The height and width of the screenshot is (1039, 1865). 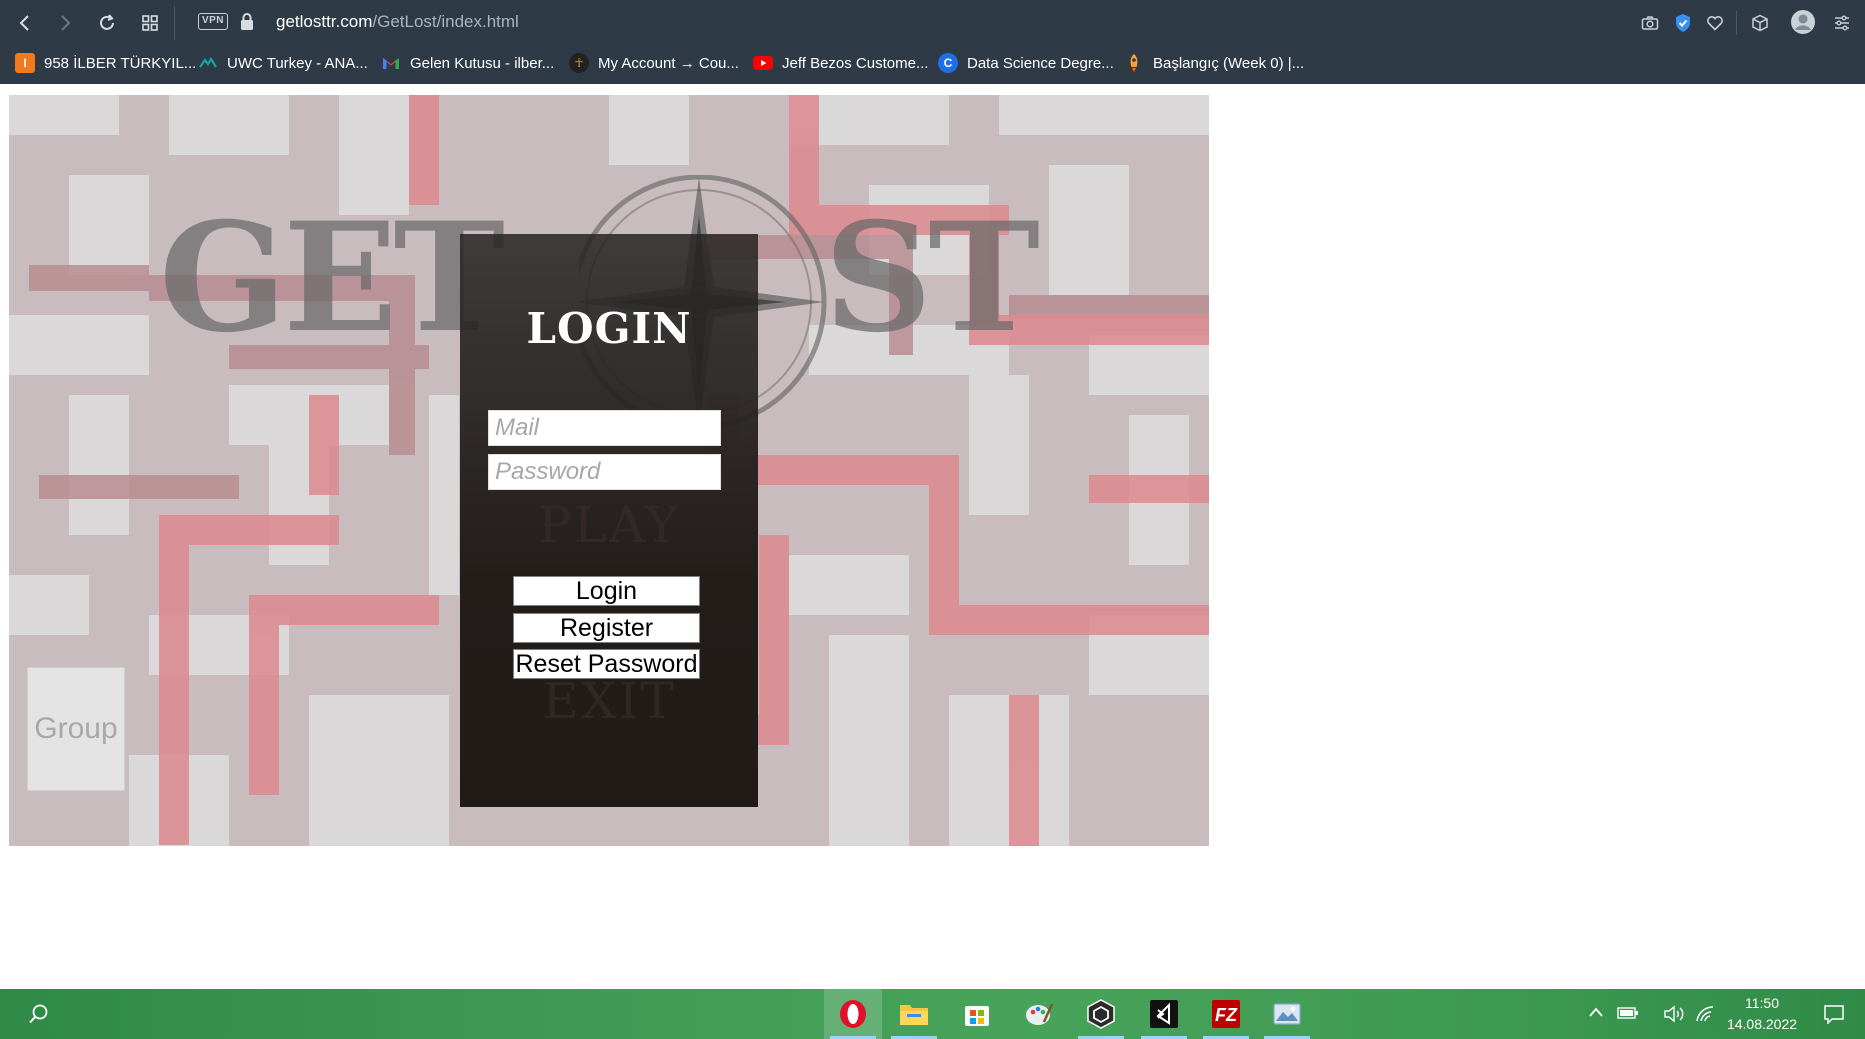 I want to click on reset-password-button: Reset Password, so click(x=606, y=664).